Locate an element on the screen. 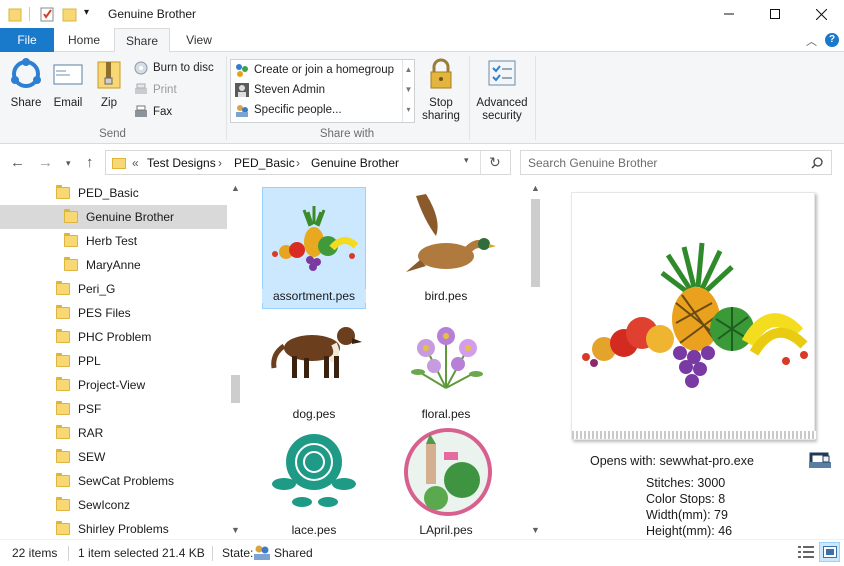 The image size is (844, 566). width-stat: Width(mm): 79 is located at coordinates (687, 515).